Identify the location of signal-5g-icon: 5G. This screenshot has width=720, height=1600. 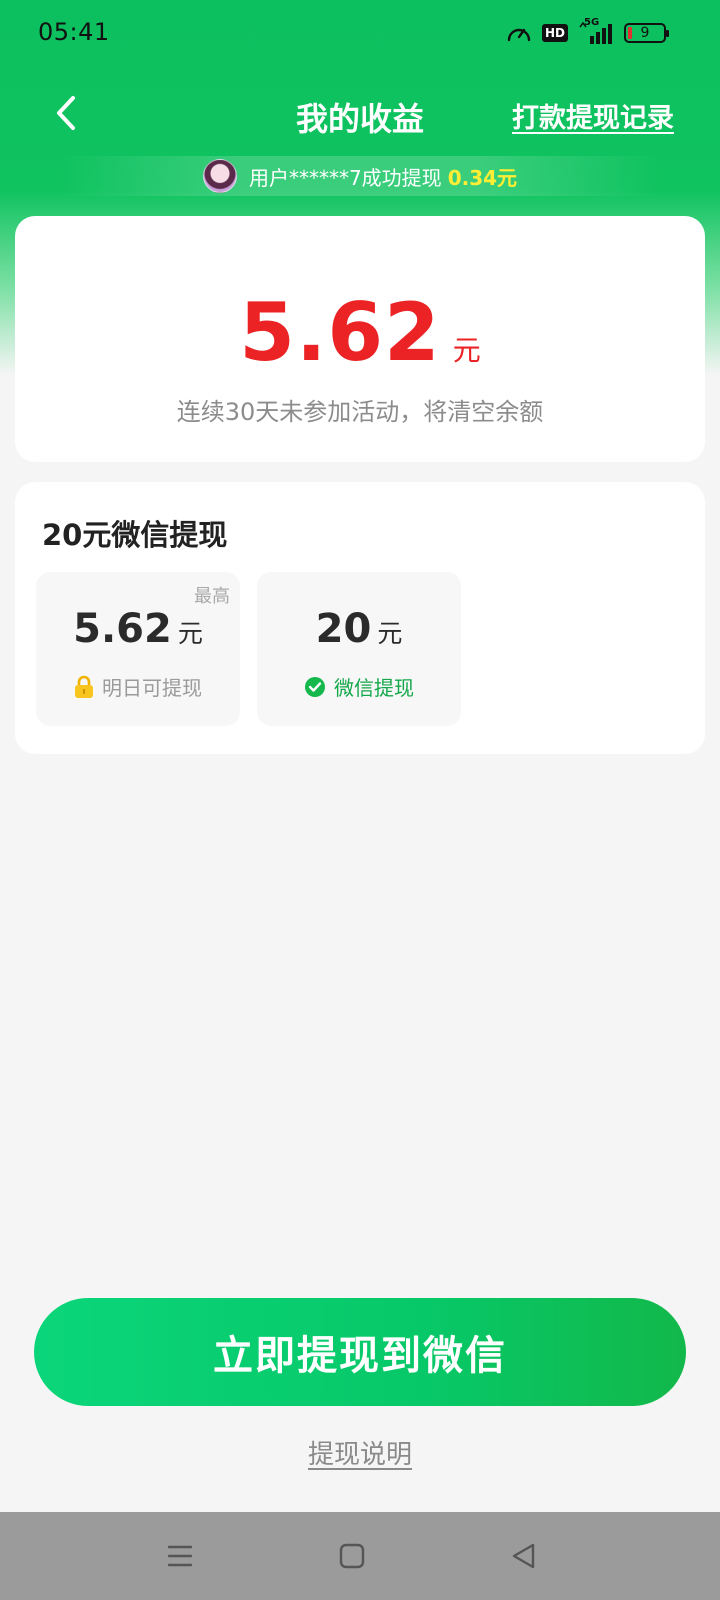
(596, 31).